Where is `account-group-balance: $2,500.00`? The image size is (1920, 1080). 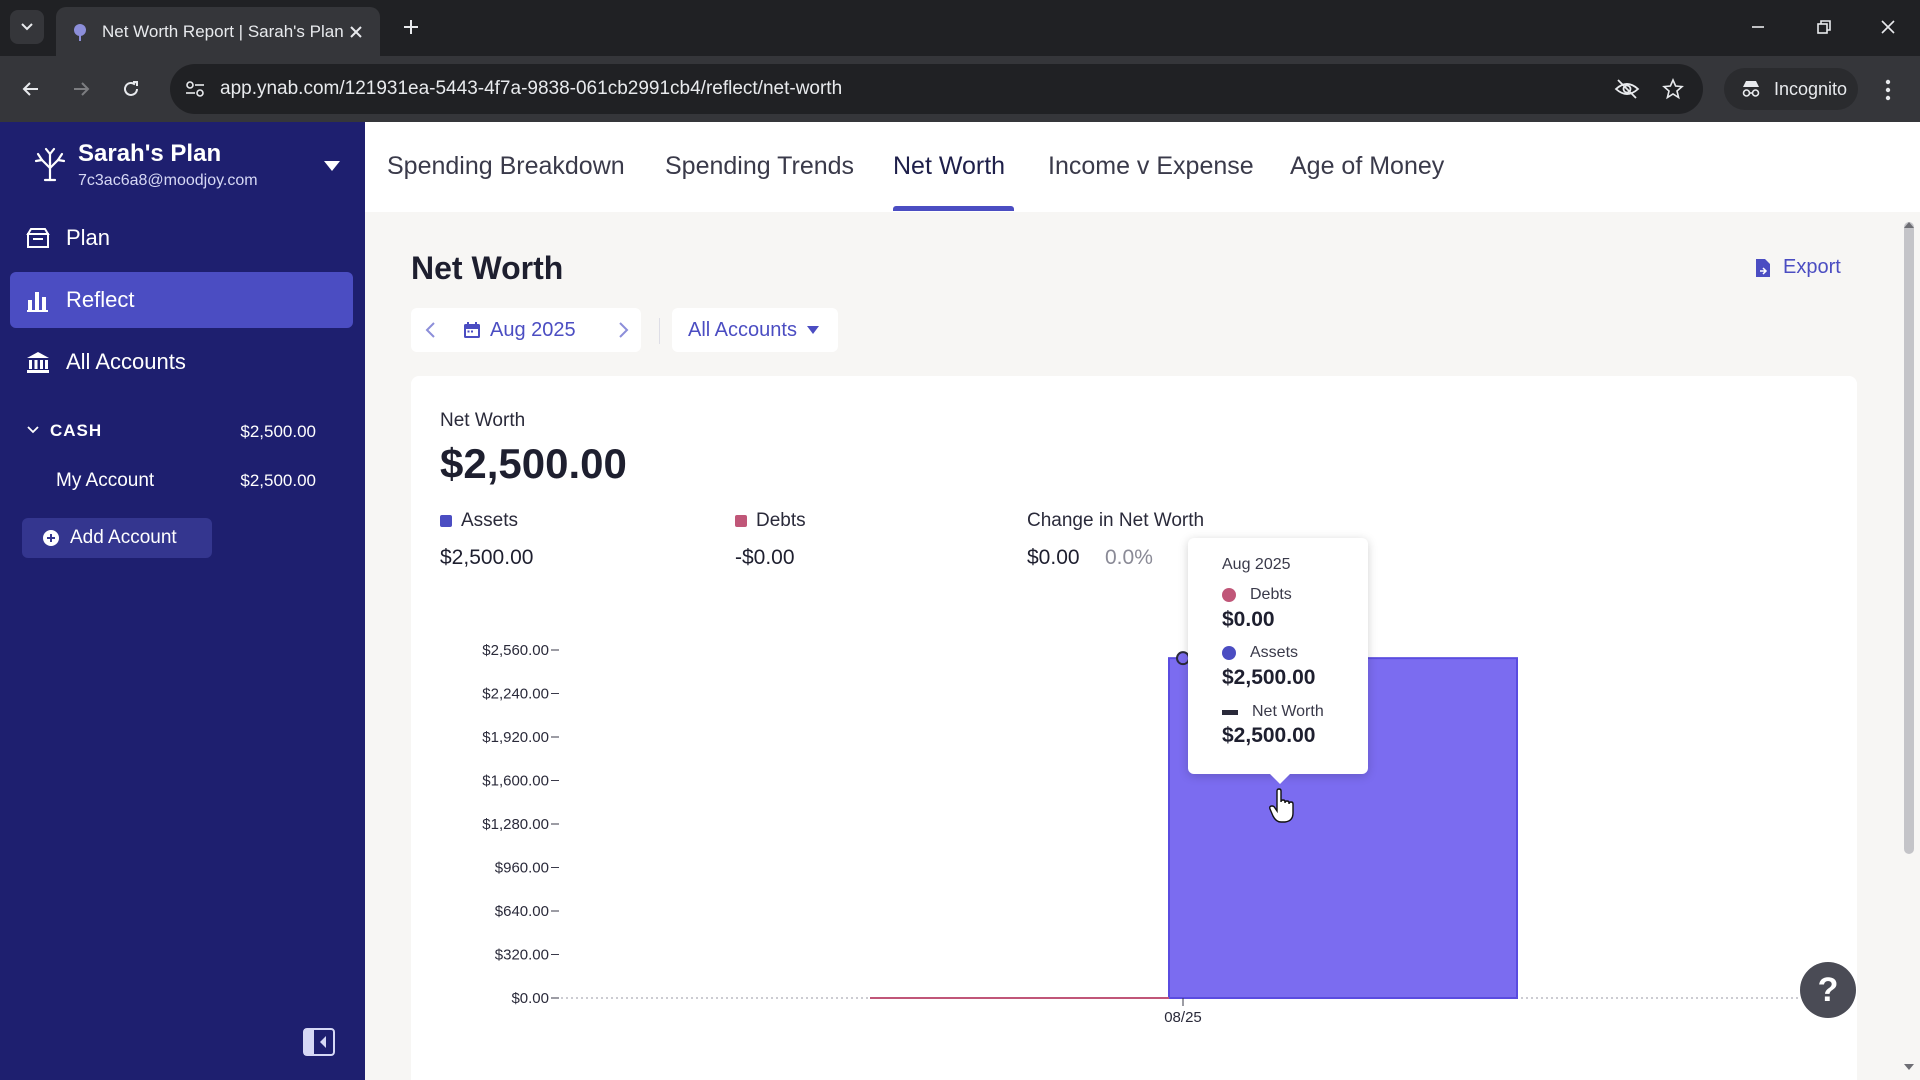 account-group-balance: $2,500.00 is located at coordinates (278, 431).